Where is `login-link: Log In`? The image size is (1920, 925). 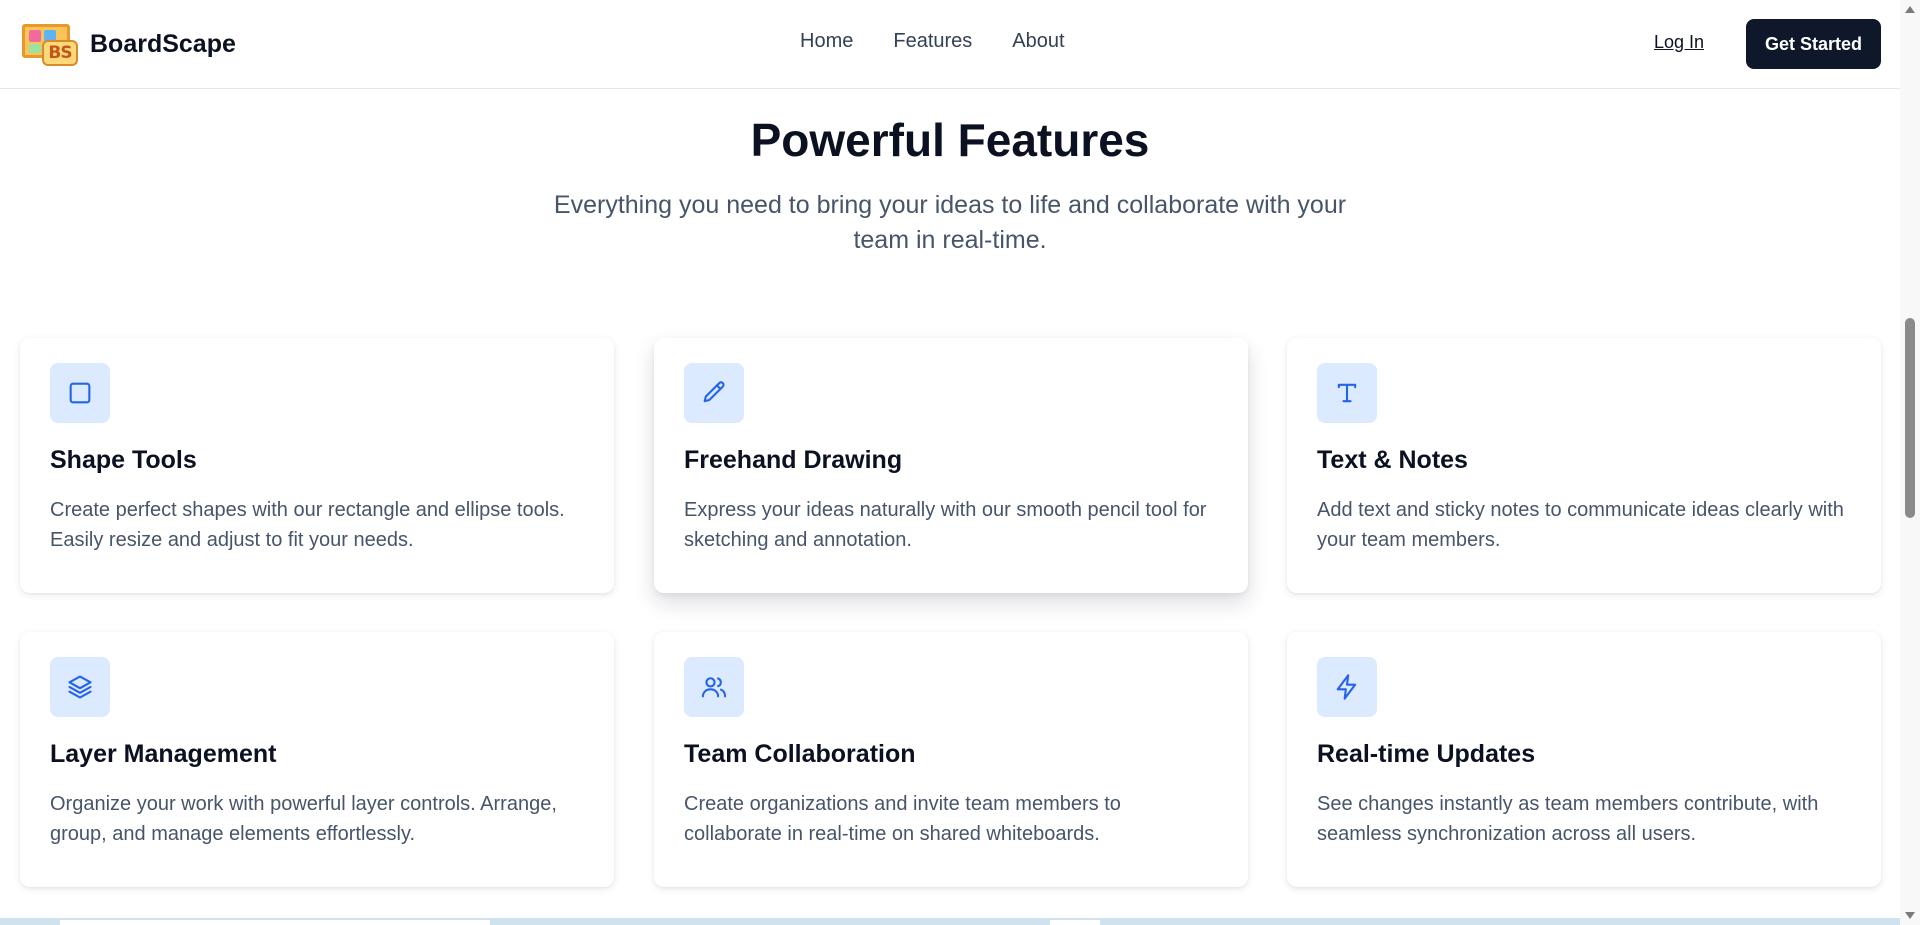
login-link: Log In is located at coordinates (1679, 42).